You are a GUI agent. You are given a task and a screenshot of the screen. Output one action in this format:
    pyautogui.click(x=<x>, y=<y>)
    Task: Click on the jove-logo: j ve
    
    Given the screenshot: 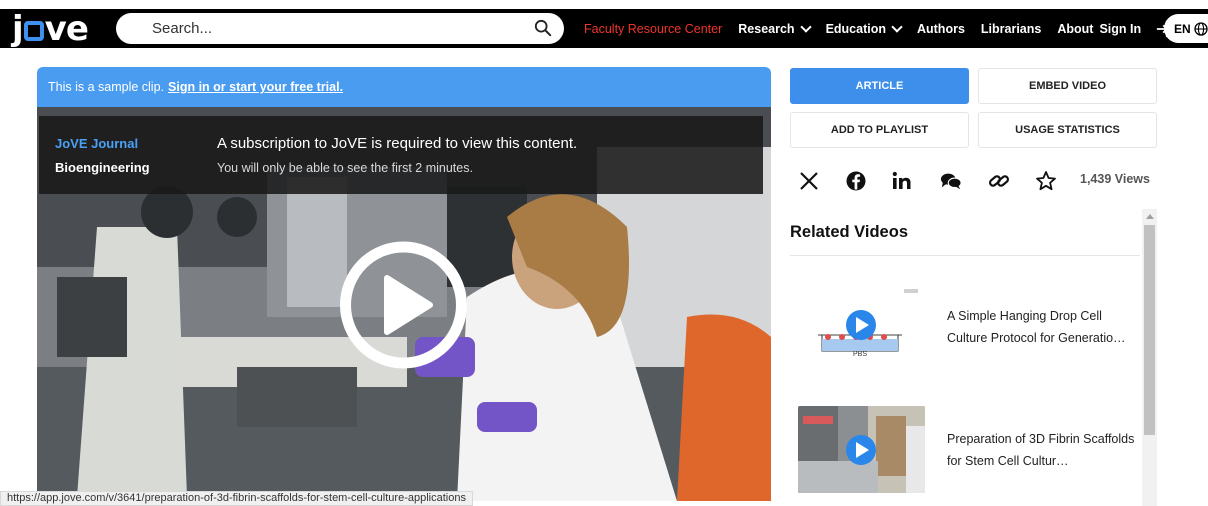 What is the action you would take?
    pyautogui.click(x=50, y=28)
    